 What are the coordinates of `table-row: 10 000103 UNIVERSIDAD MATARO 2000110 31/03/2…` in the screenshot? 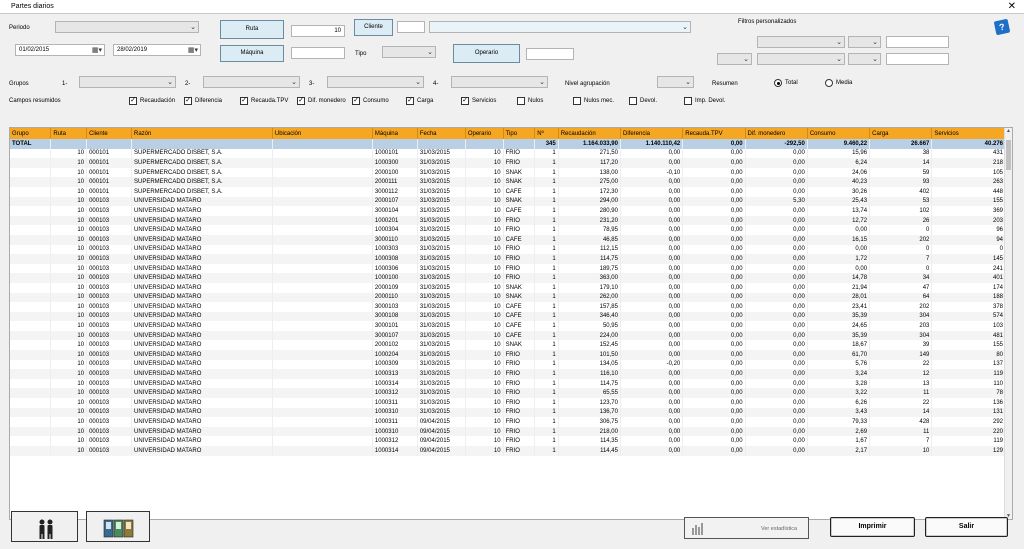 It's located at (508, 297).